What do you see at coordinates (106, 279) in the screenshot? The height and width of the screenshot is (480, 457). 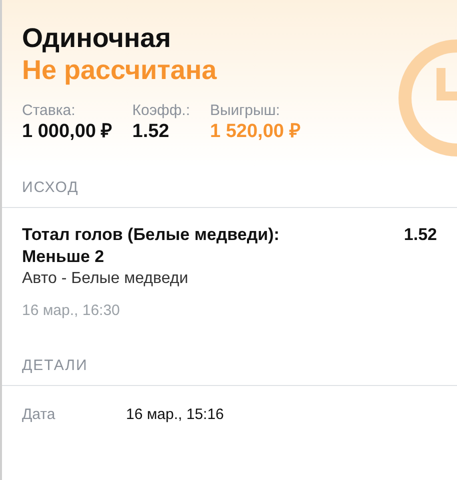 I see `event-name: Авто - Белые медведи` at bounding box center [106, 279].